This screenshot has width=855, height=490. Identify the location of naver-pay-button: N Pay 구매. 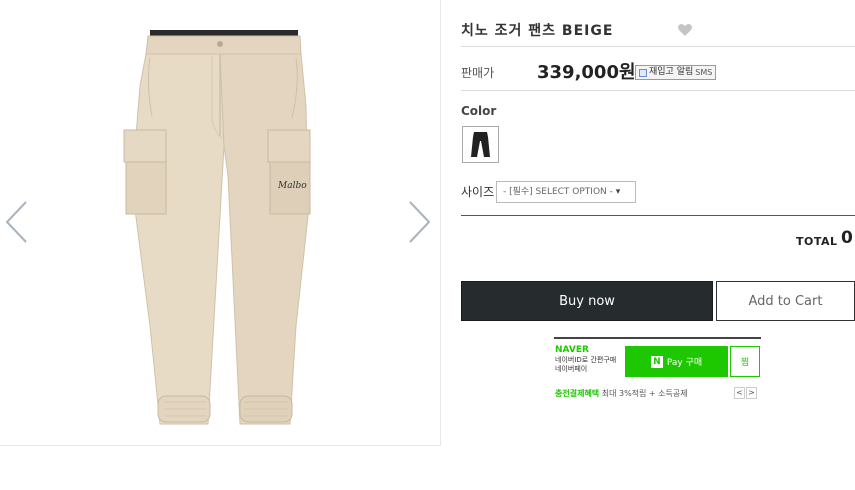
(676, 361).